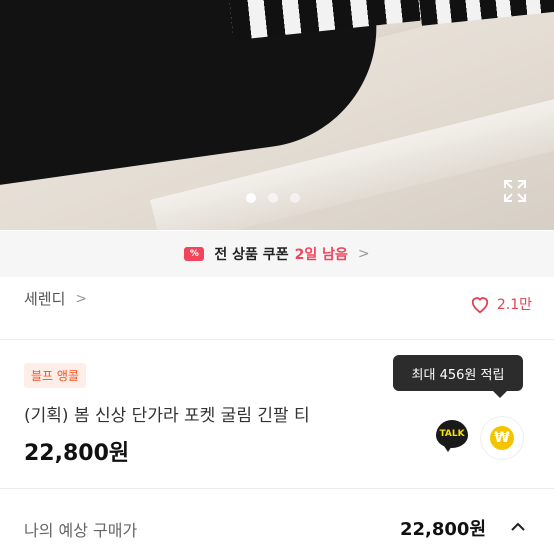  What do you see at coordinates (443, 529) in the screenshot?
I see `expected-price-amount: 22,800원` at bounding box center [443, 529].